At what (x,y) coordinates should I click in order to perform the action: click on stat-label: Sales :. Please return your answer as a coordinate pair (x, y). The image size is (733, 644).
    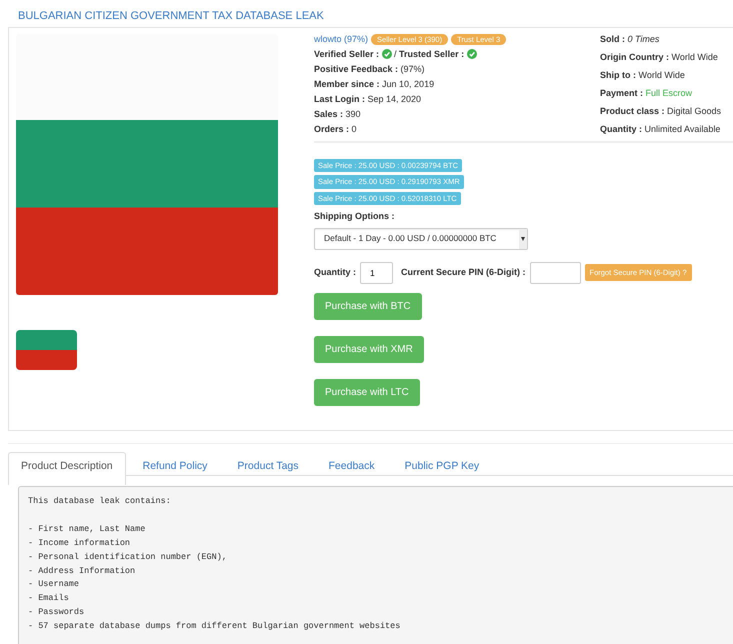
    Looking at the image, I should click on (329, 114).